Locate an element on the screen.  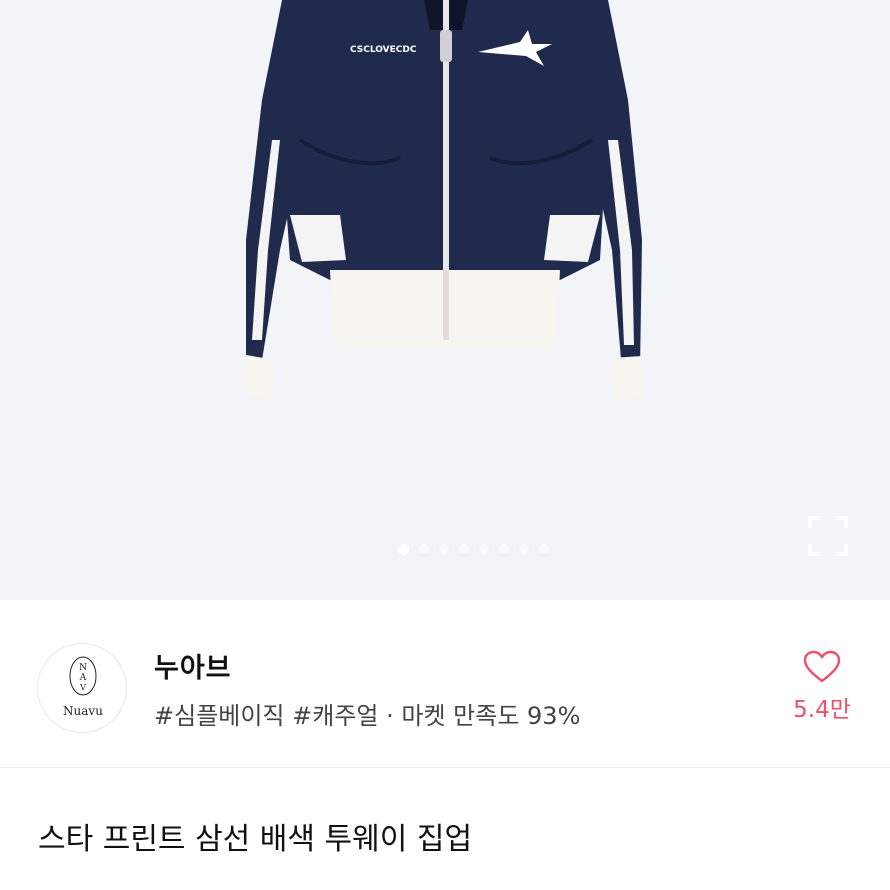
heart-icon is located at coordinates (822, 666).